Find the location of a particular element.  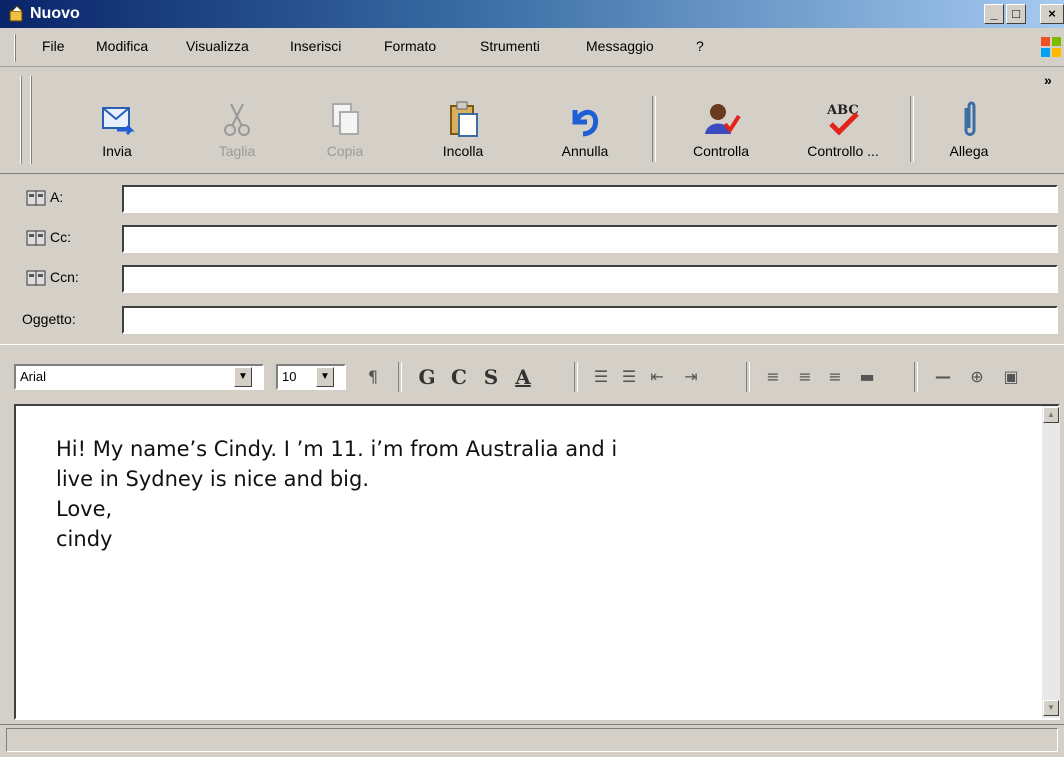

menu-formato: Formato is located at coordinates (410, 46).